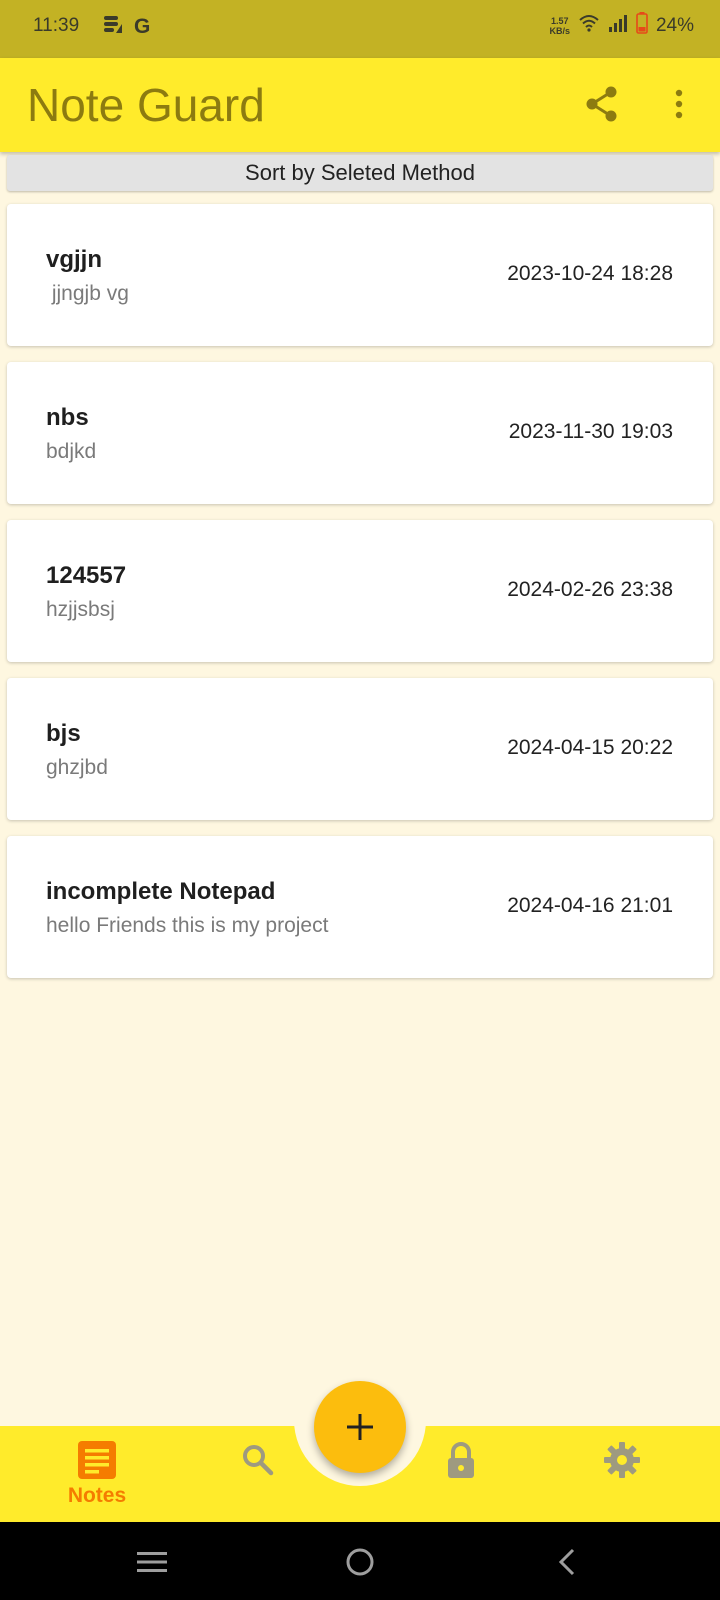 Image resolution: width=720 pixels, height=1600 pixels. Describe the element at coordinates (360, 29) in the screenshot. I see `status-bar: 11:39 G 1.57 KB/s 24%` at that location.